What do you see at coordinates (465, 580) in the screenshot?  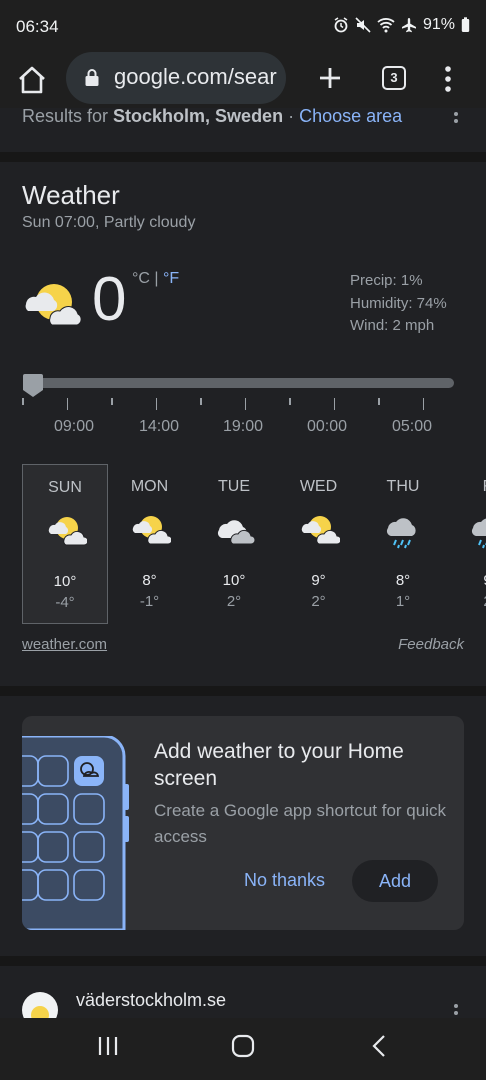 I see `high-temp: 9` at bounding box center [465, 580].